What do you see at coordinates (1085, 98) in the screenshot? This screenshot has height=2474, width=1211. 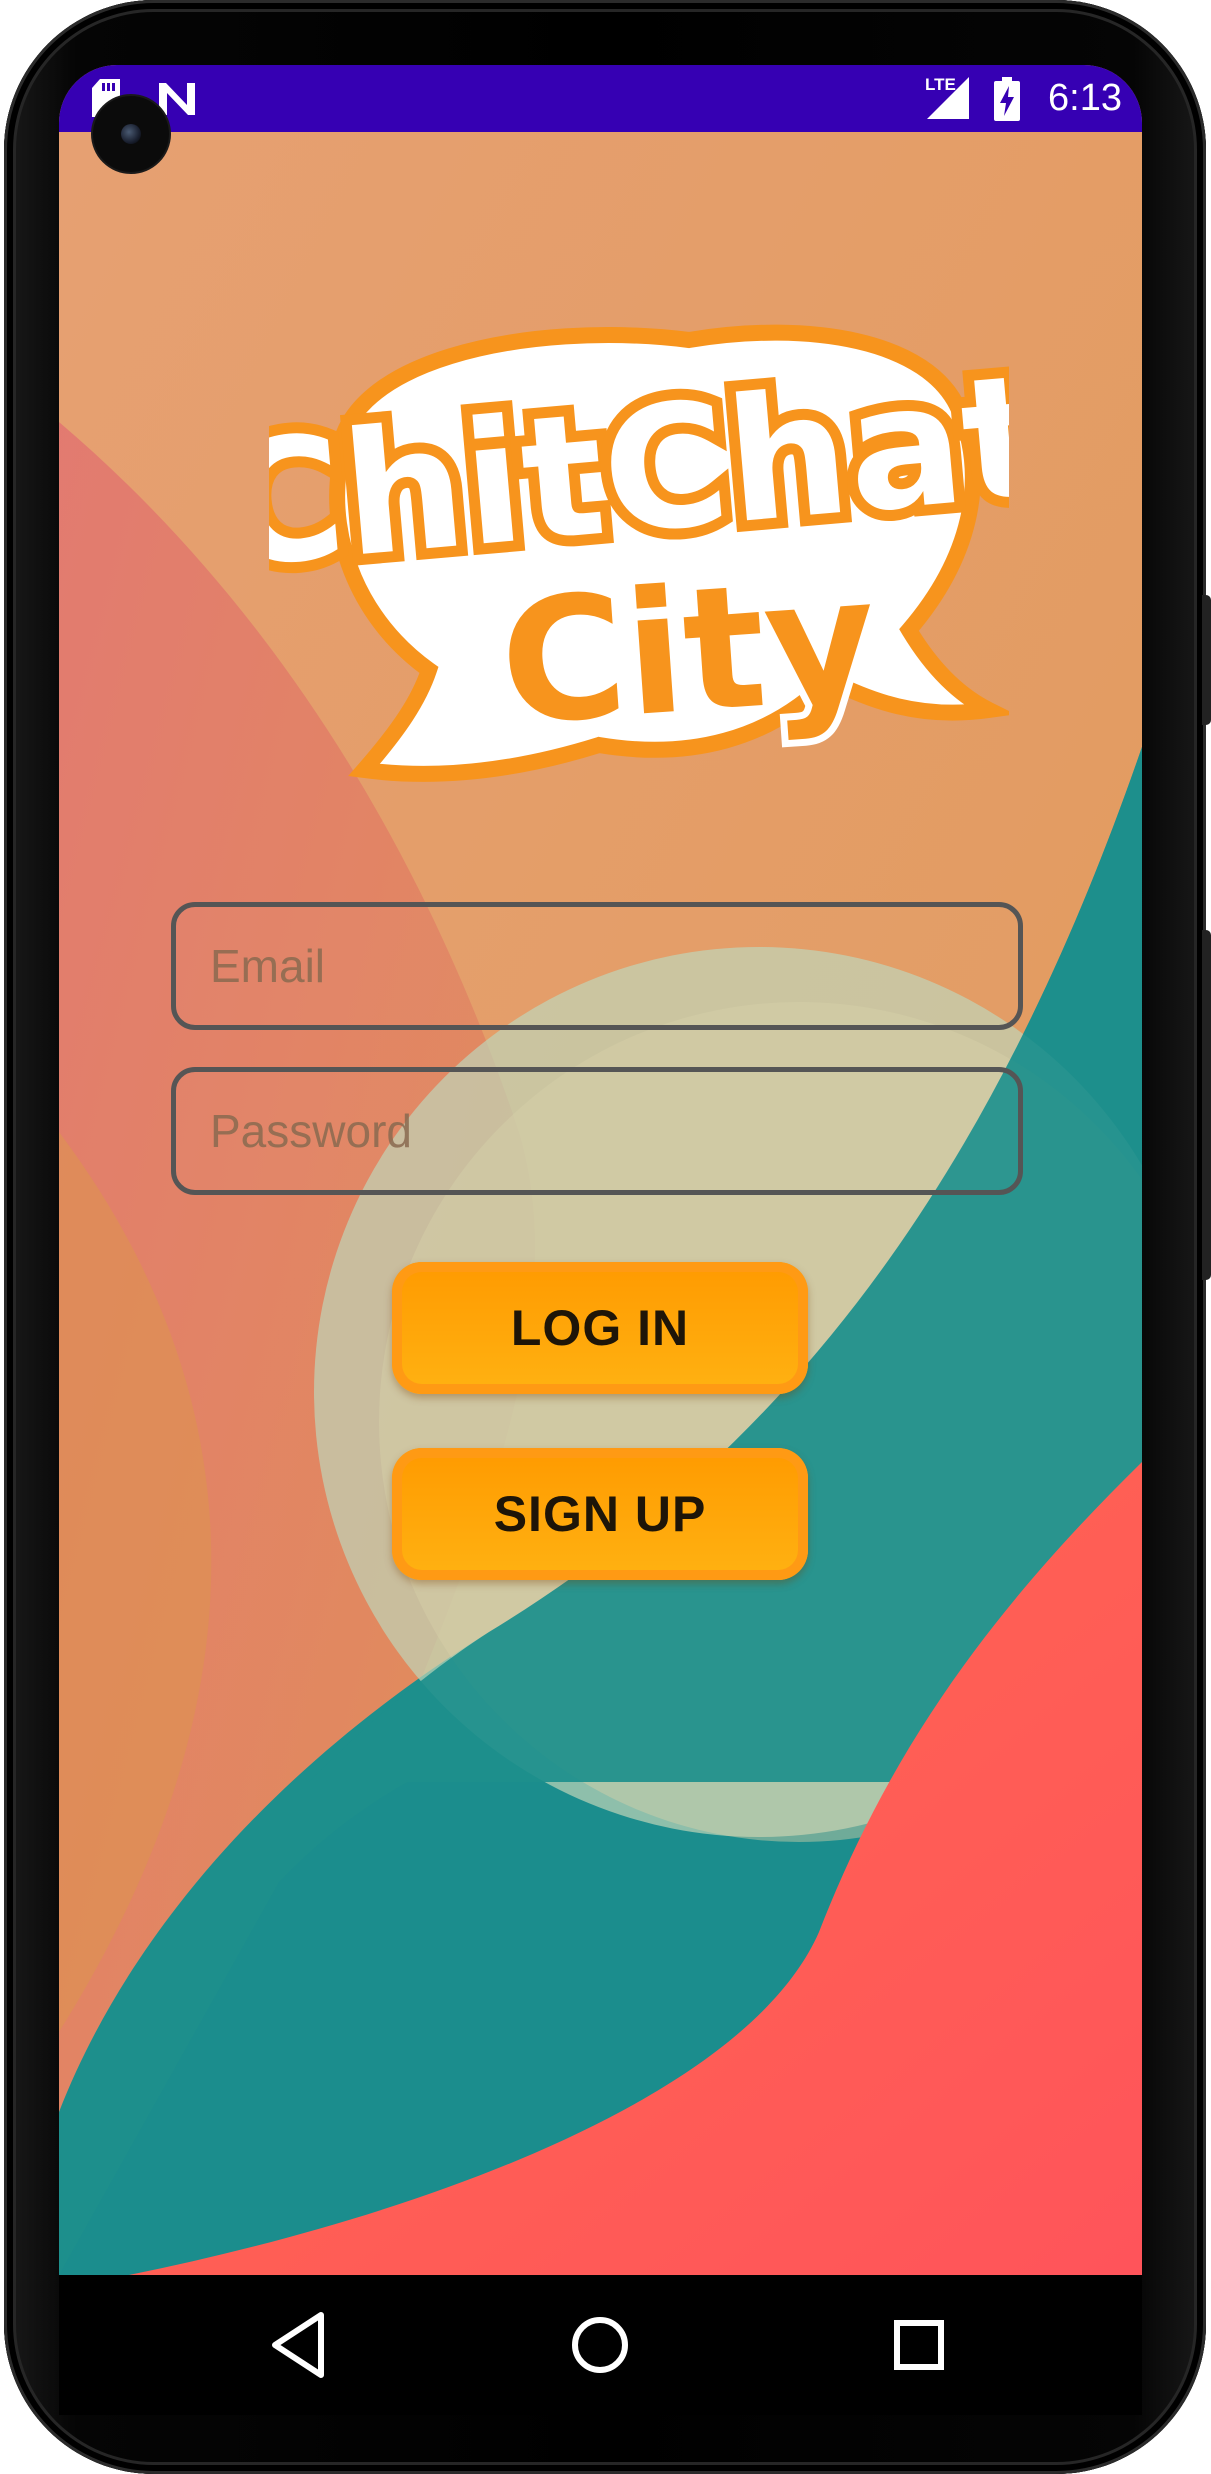 I see `clock: 6:13` at bounding box center [1085, 98].